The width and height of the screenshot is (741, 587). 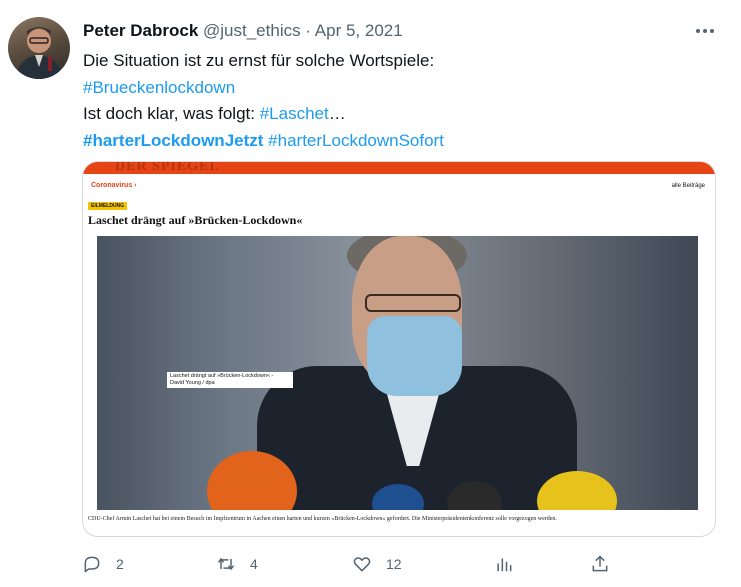 I want to click on reply-icon, so click(x=92, y=564).